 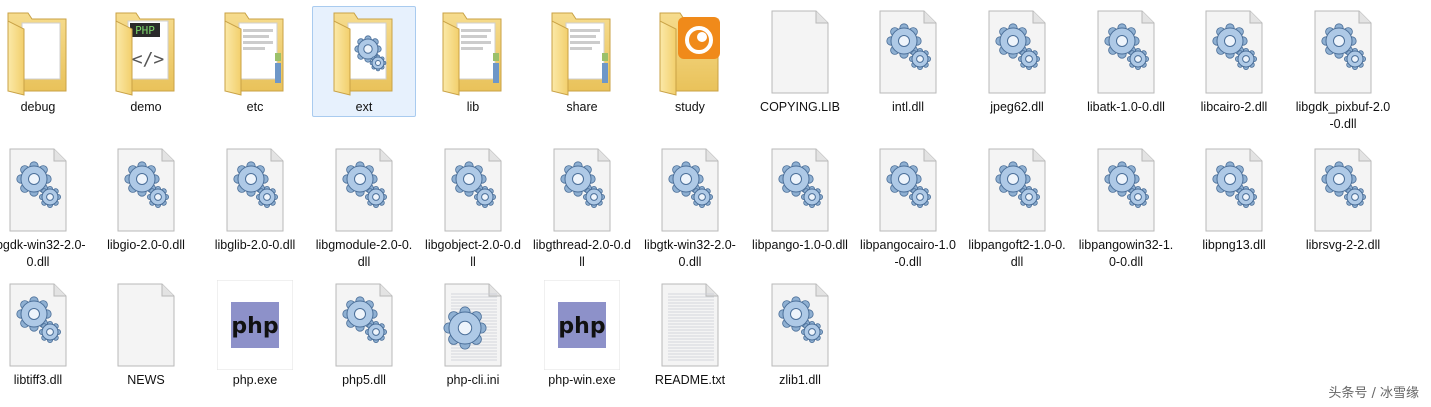 I want to click on file-label: php-win.exe, so click(x=582, y=380).